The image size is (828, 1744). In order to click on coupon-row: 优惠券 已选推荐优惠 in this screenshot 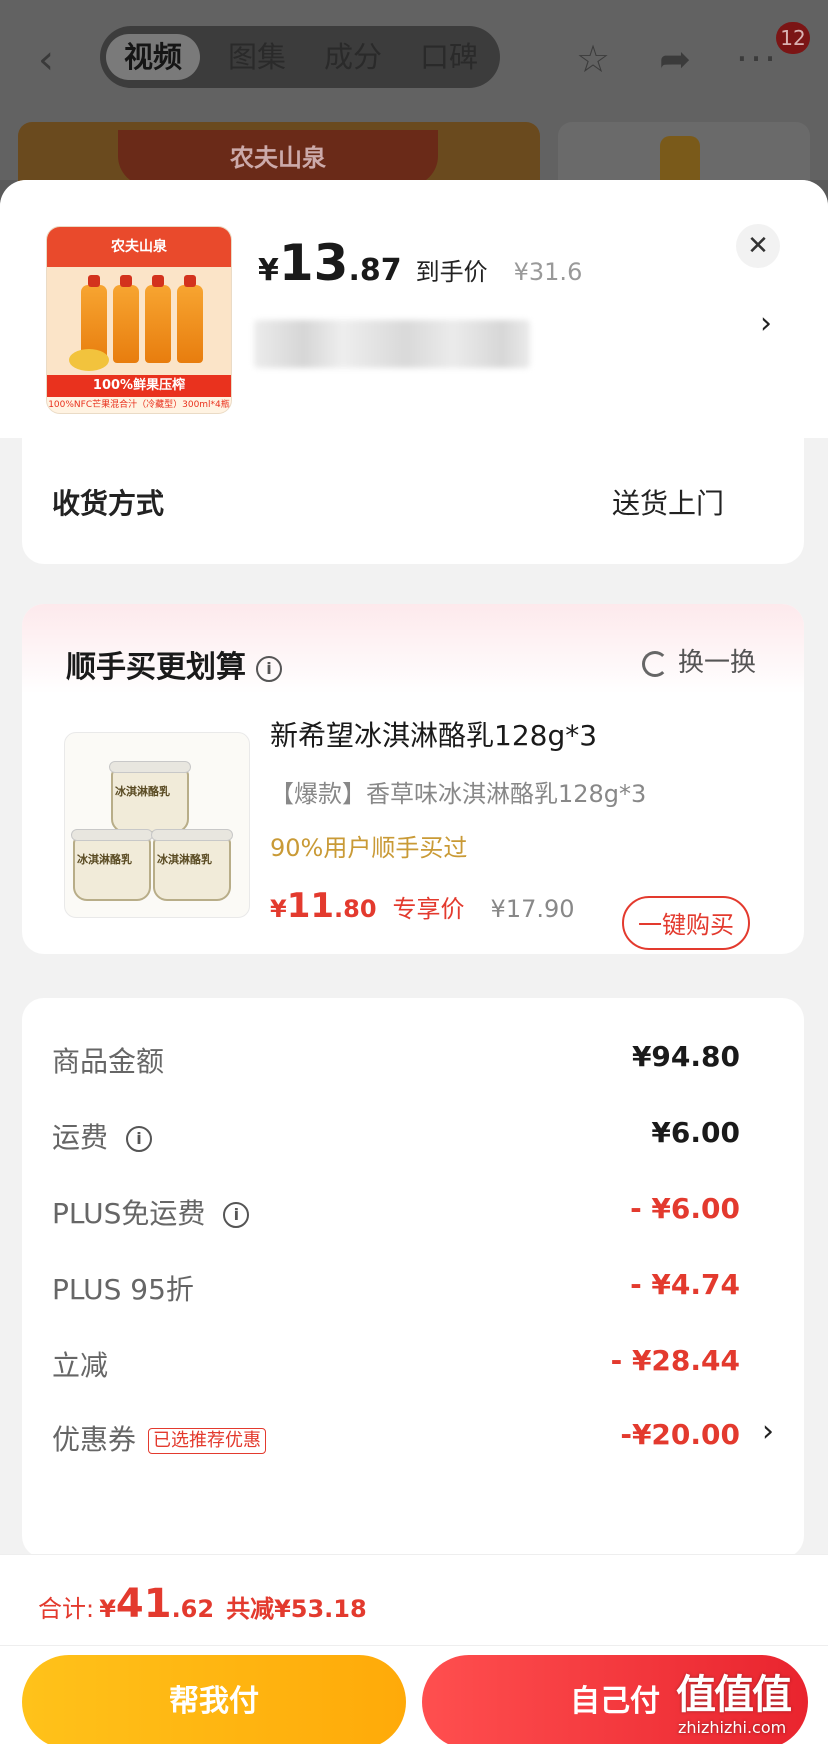, I will do `click(159, 1438)`.